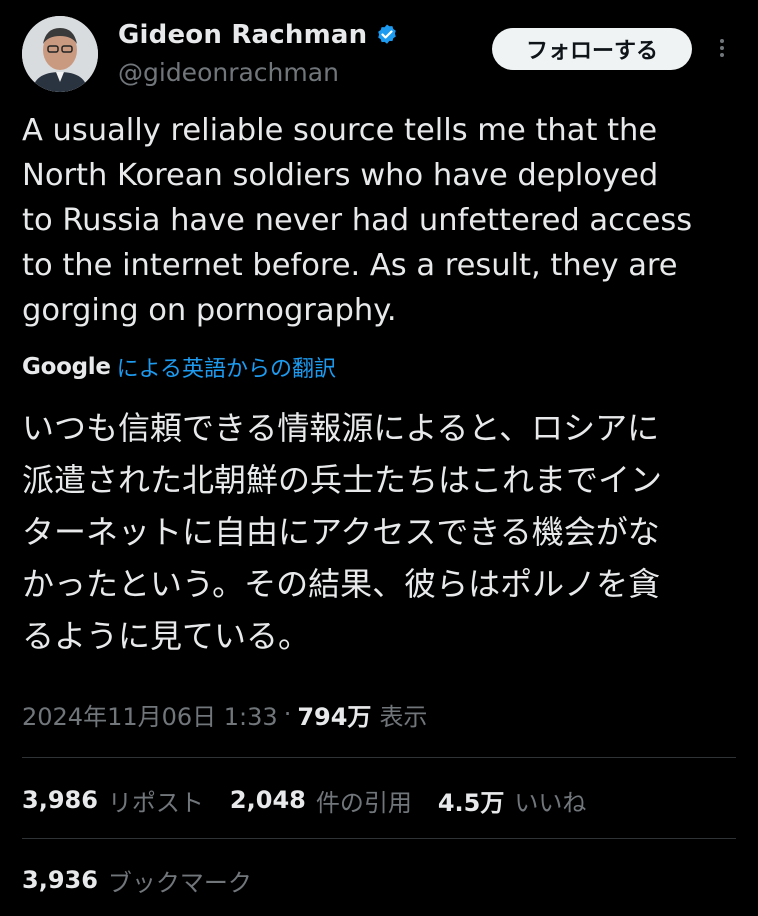 Image resolution: width=758 pixels, height=916 pixels. I want to click on author-handle: @gideonrachman, so click(258, 72).